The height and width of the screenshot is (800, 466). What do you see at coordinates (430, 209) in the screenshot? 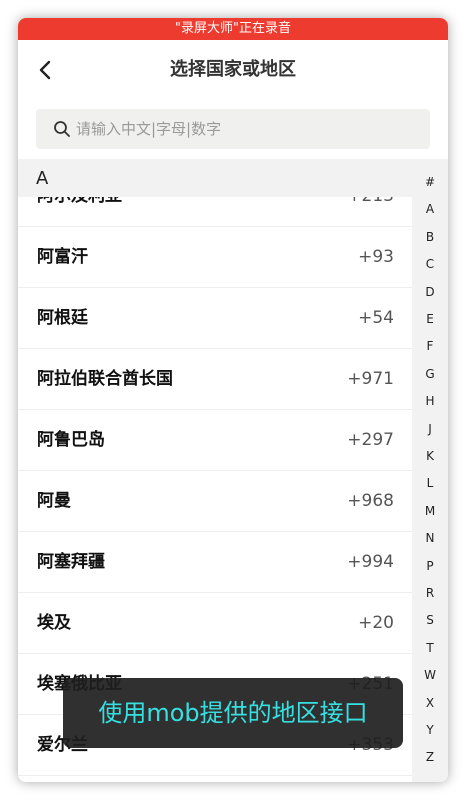
I see `index-letter: A` at bounding box center [430, 209].